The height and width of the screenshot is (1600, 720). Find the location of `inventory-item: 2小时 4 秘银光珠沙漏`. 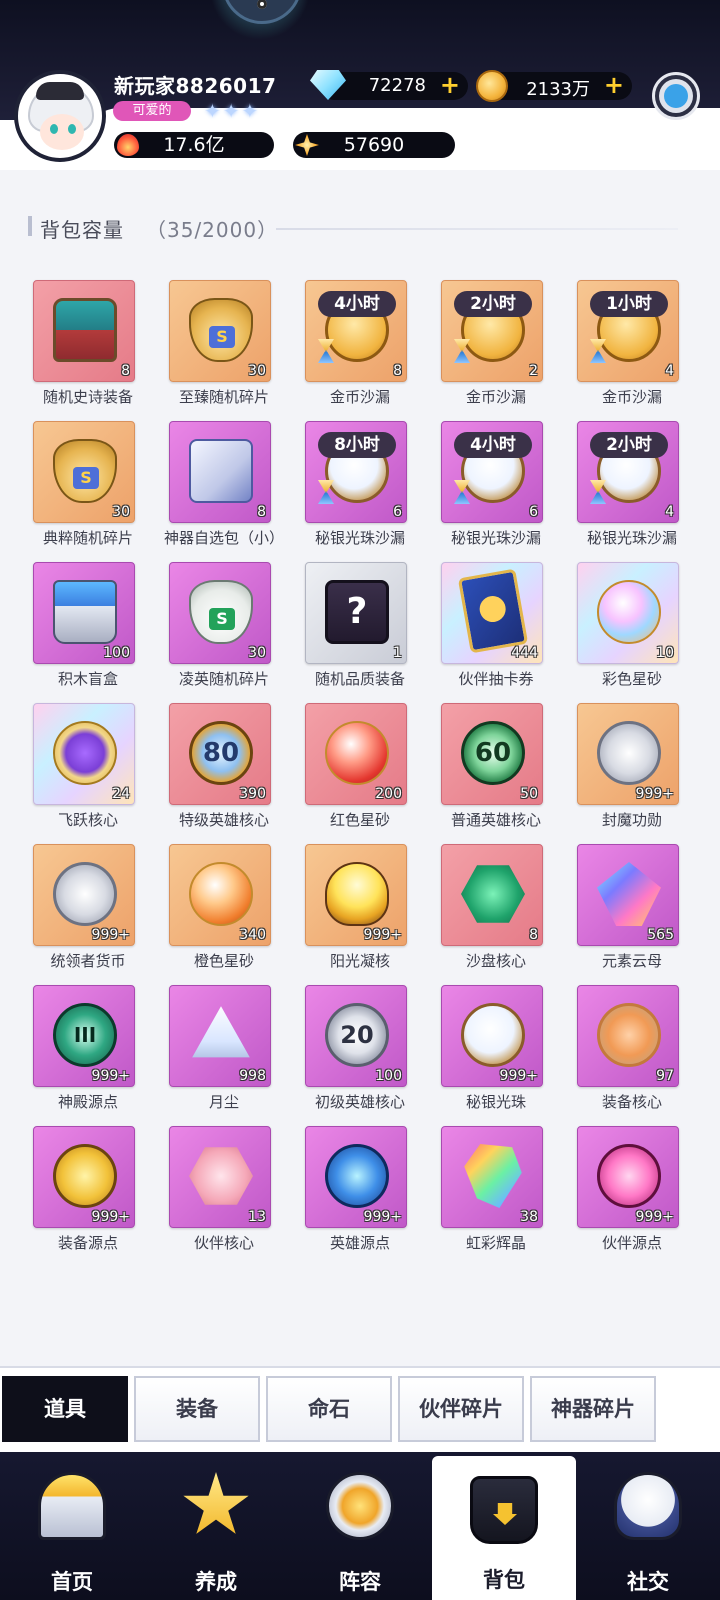

inventory-item: 2小时 4 秘银光珠沙漏 is located at coordinates (632, 491).